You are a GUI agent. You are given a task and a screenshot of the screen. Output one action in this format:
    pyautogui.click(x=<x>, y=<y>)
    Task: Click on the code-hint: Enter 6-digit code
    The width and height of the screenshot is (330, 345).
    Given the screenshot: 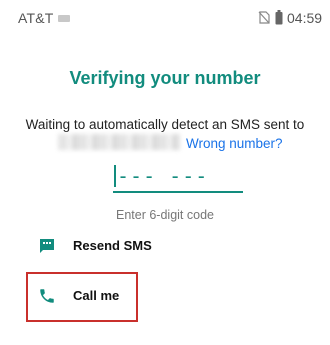 What is the action you would take?
    pyautogui.click(x=165, y=215)
    